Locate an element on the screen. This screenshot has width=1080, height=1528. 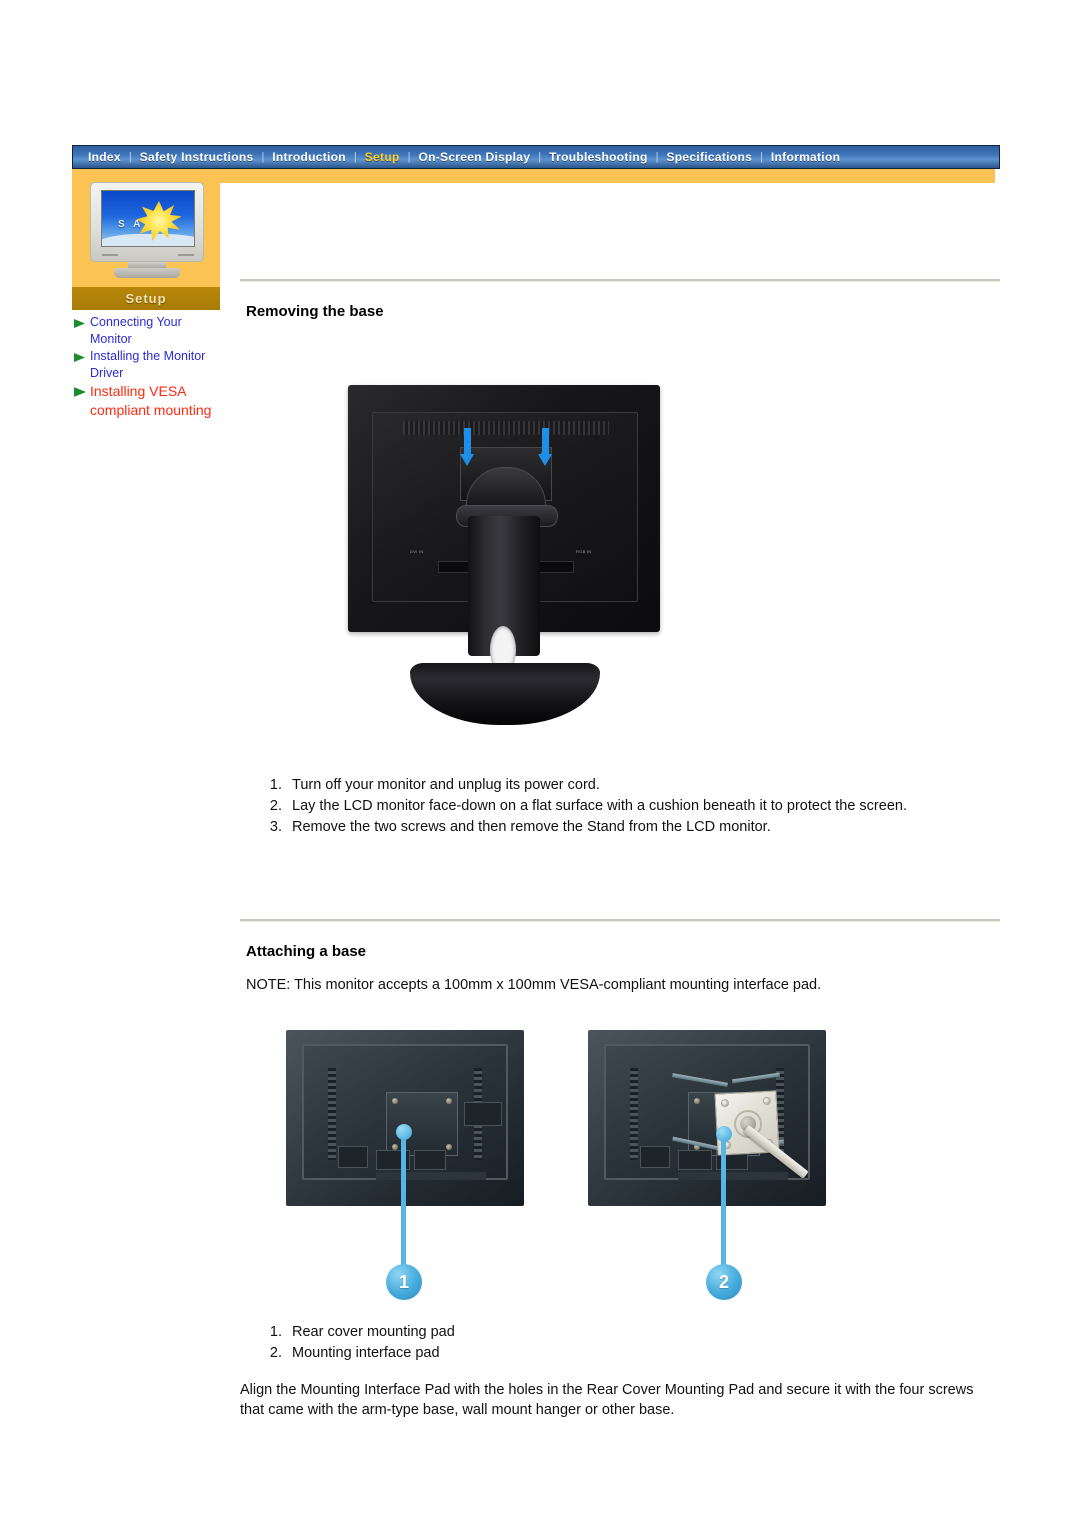
section-title-removing-the-base: Removing the base is located at coordinates (315, 311).